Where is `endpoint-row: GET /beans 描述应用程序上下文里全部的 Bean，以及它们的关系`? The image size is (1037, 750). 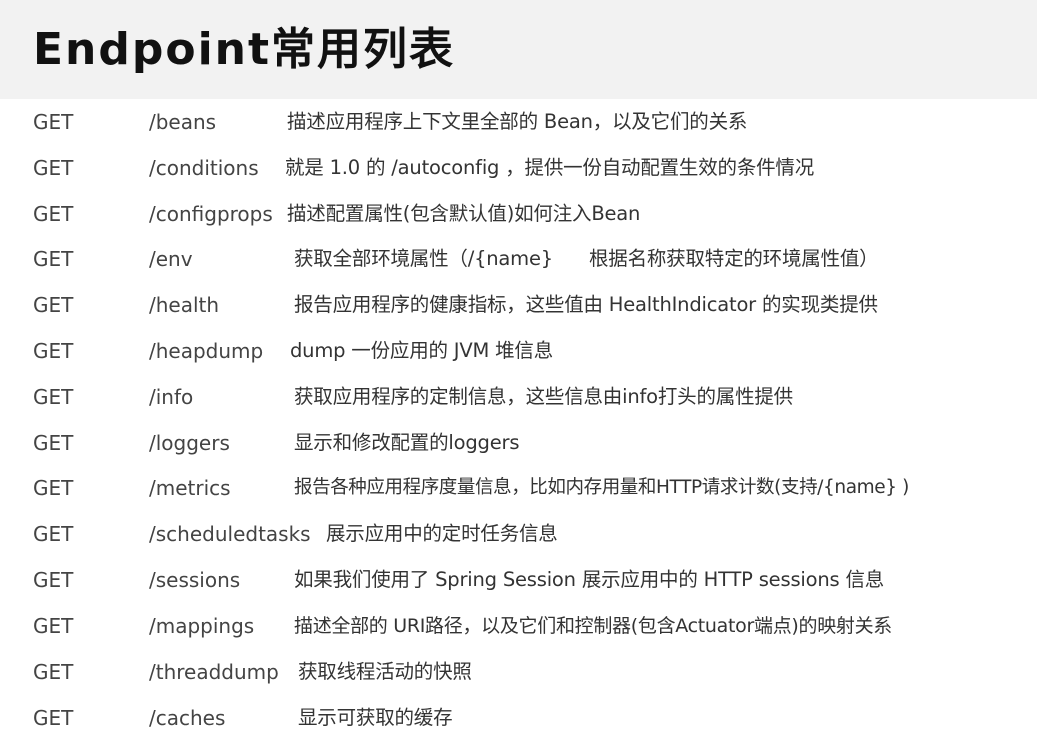 endpoint-row: GET /beans 描述应用程序上下文里全部的 Bean，以及它们的关系 is located at coordinates (518, 122).